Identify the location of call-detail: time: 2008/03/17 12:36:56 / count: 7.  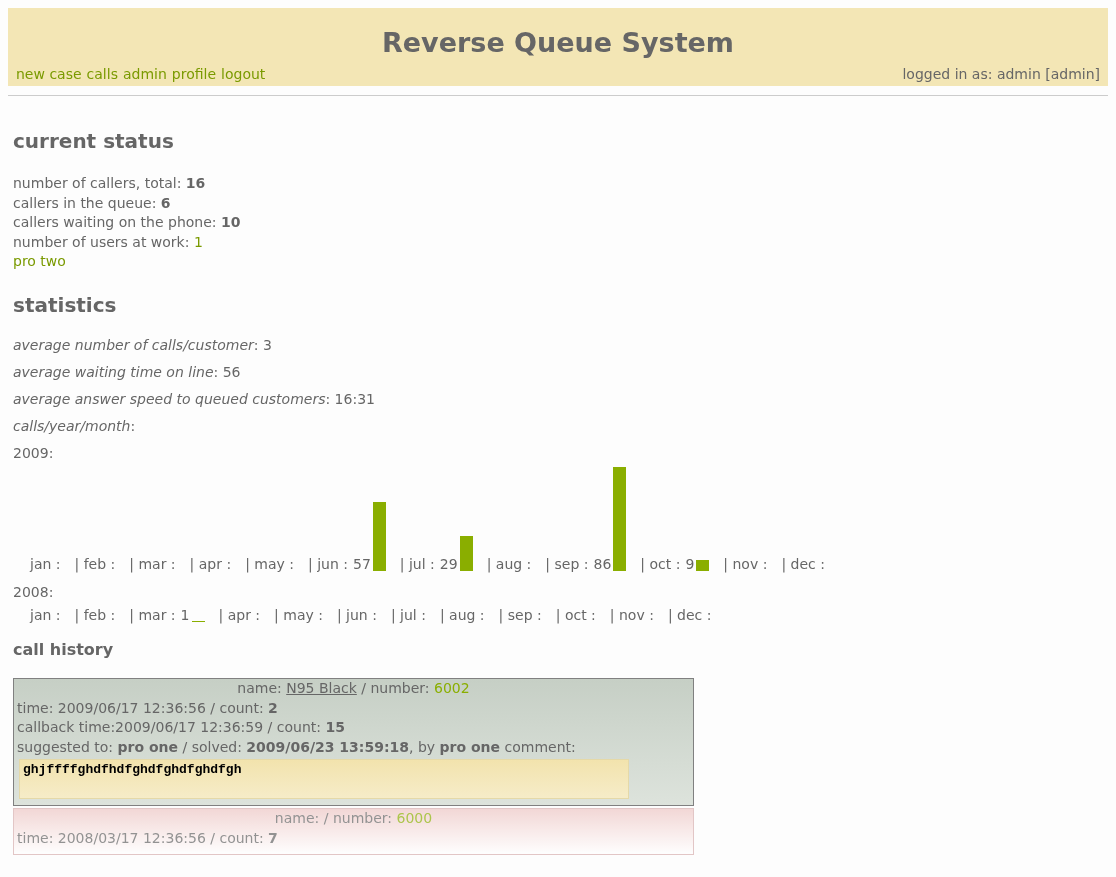
(148, 838).